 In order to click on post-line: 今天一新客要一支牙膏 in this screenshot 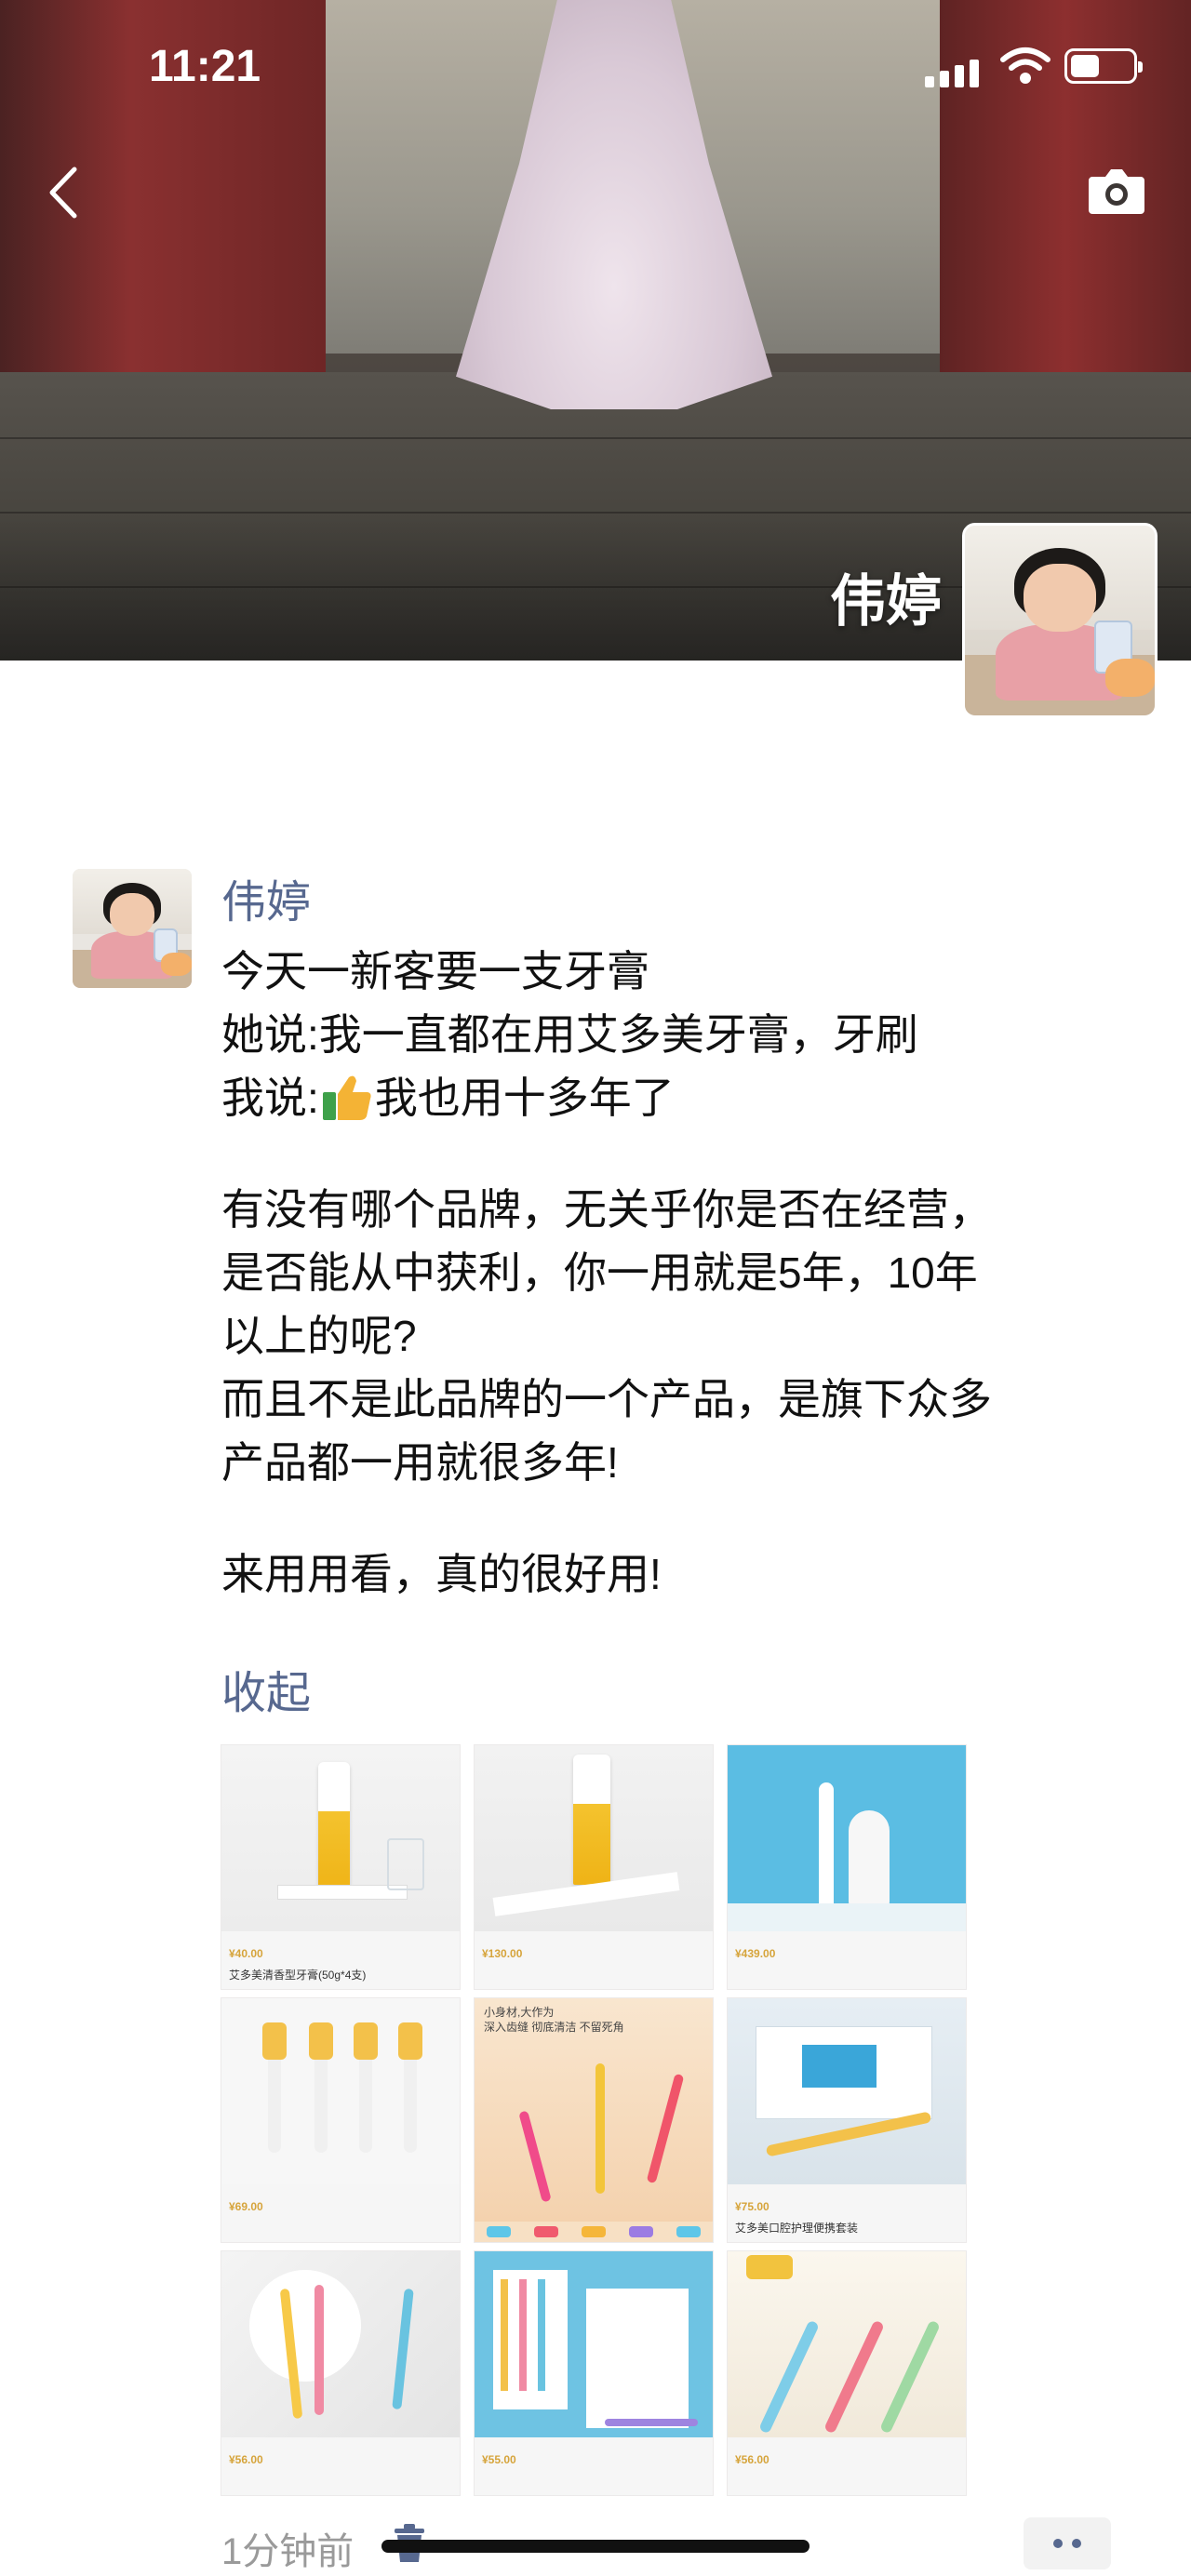, I will do `click(435, 971)`.